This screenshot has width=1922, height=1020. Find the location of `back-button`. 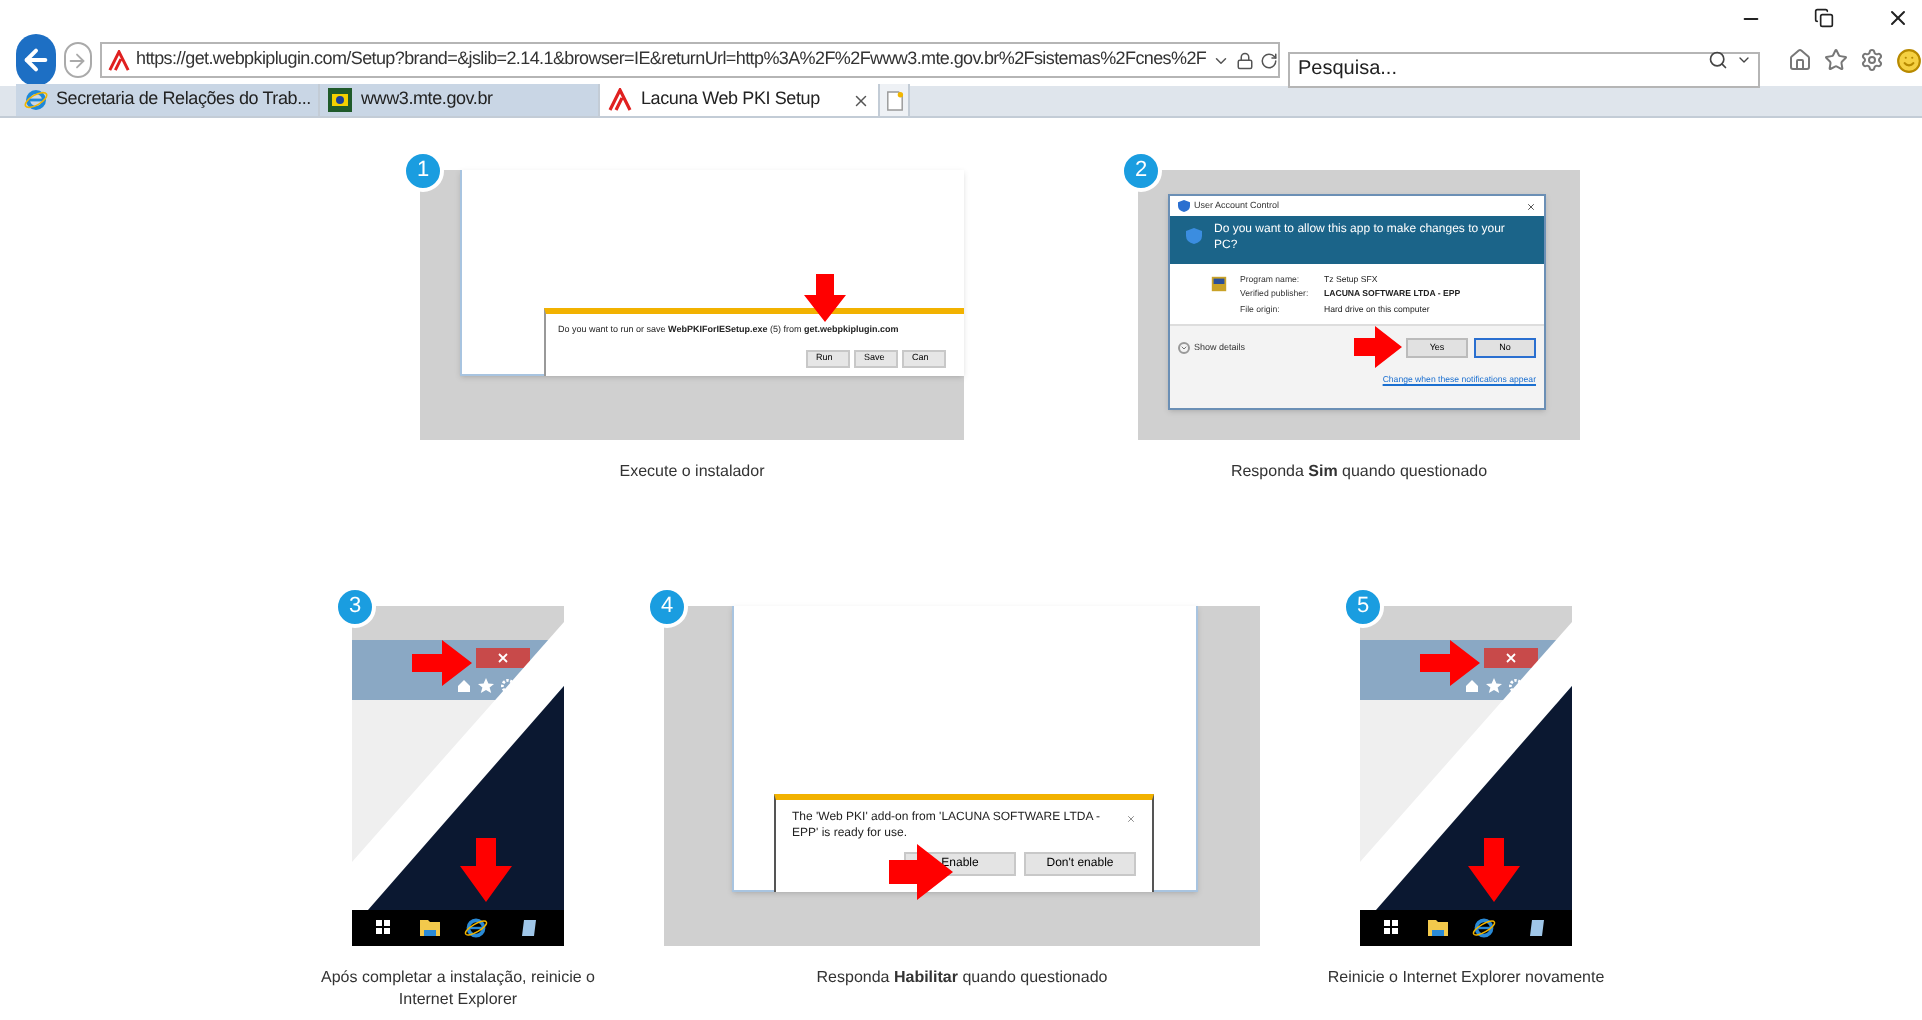

back-button is located at coordinates (36, 60).